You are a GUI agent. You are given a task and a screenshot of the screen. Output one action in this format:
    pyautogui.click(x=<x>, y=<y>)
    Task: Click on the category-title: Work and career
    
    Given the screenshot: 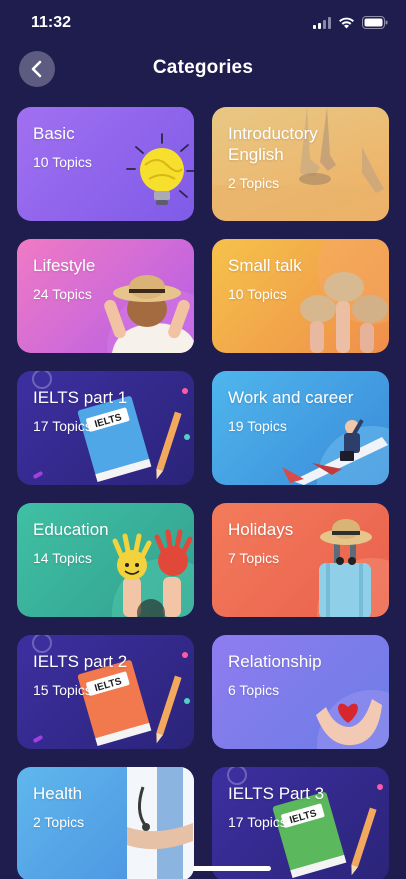 What is the action you would take?
    pyautogui.click(x=291, y=397)
    